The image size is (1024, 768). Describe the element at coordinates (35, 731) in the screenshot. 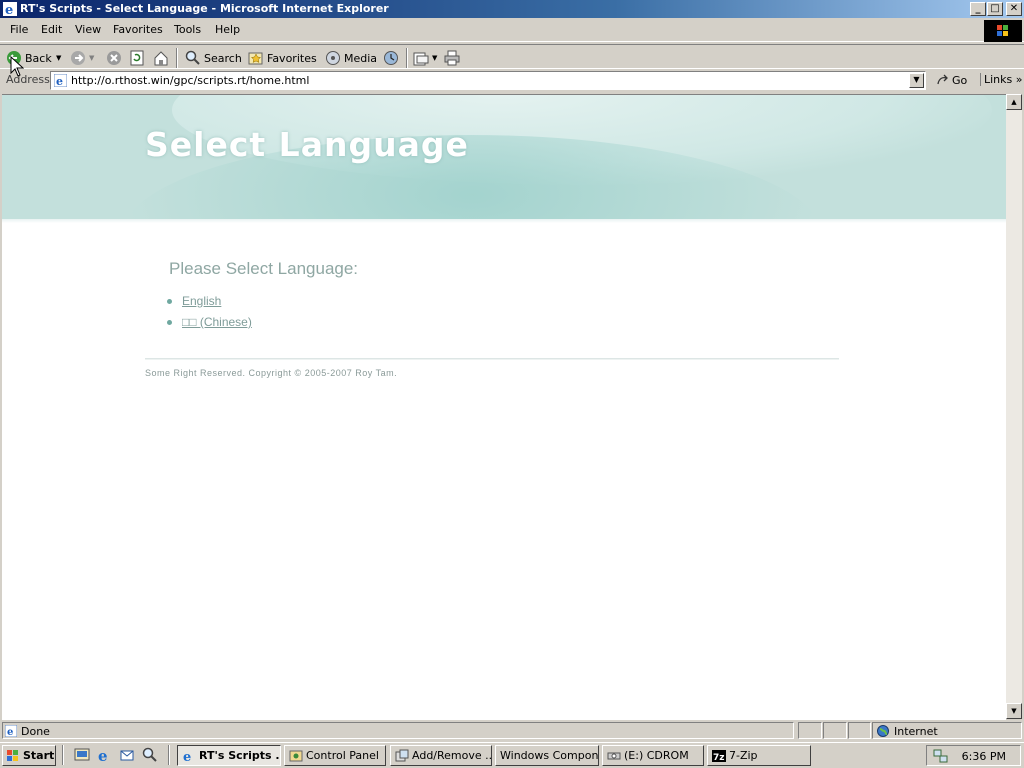

I see `status-text: Done` at that location.